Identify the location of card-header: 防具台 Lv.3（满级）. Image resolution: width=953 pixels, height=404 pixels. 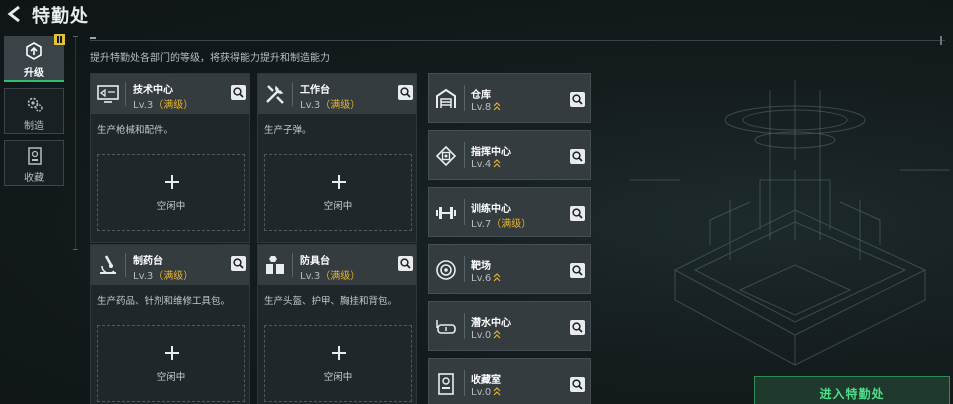
(337, 265).